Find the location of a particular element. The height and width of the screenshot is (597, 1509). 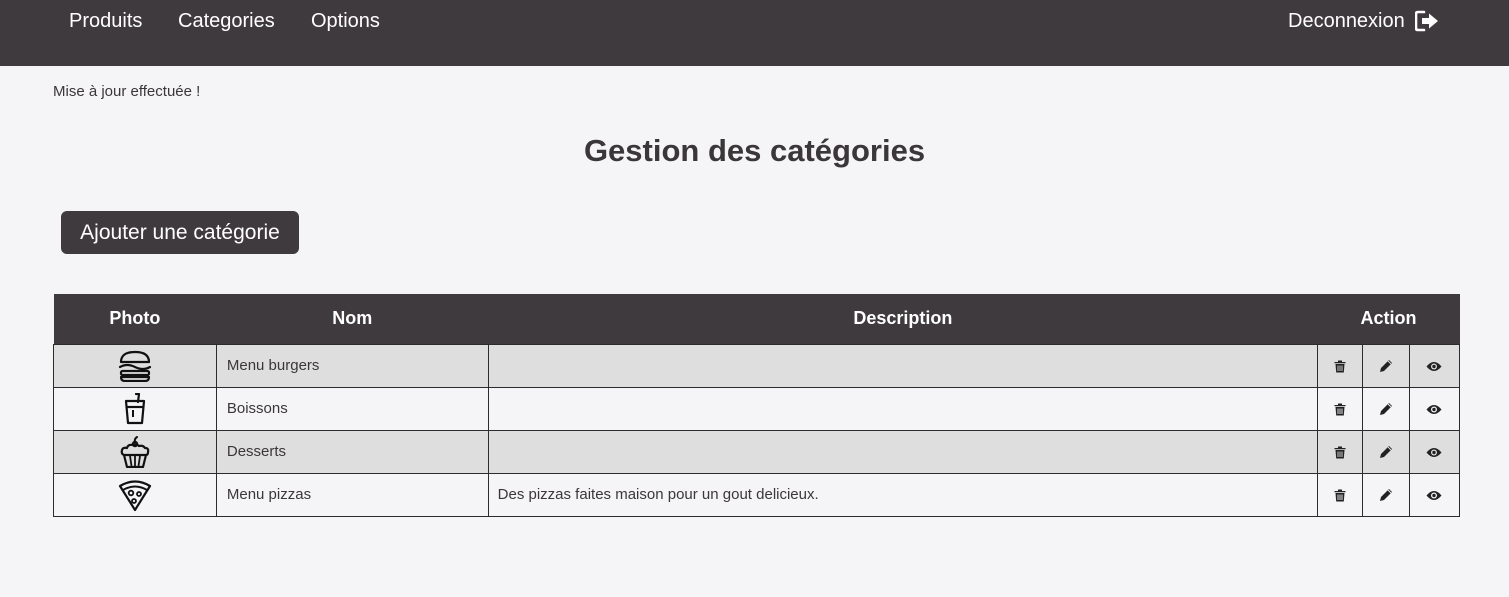

nav-link-categories: Categories is located at coordinates (226, 21).